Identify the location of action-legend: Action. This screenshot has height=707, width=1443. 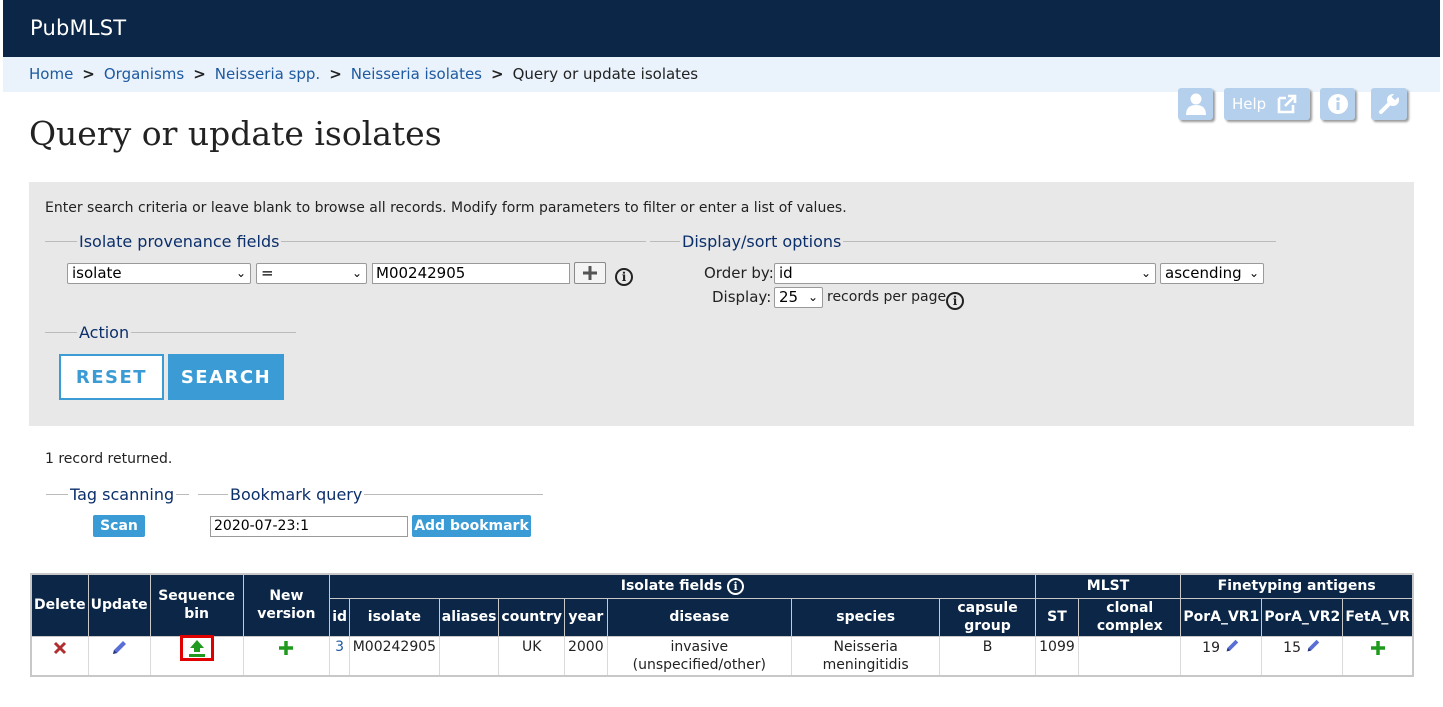
(104, 332).